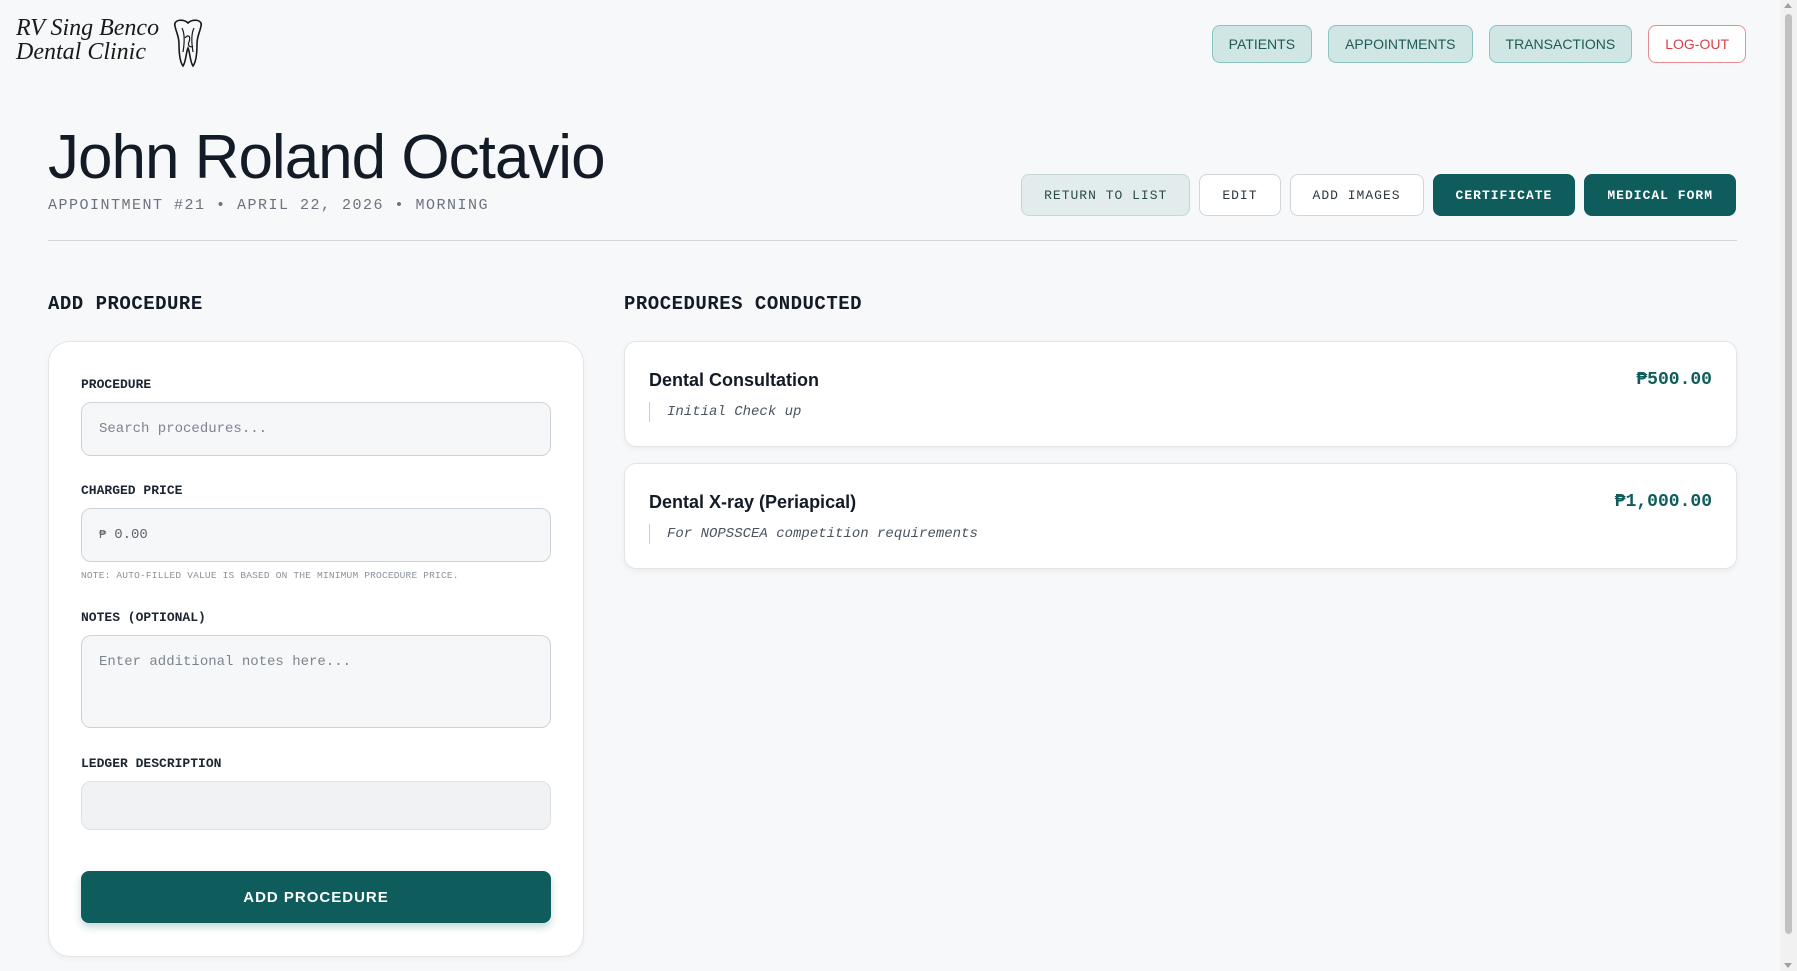  What do you see at coordinates (1262, 44) in the screenshot?
I see `nav-patients-button: PATIENTS` at bounding box center [1262, 44].